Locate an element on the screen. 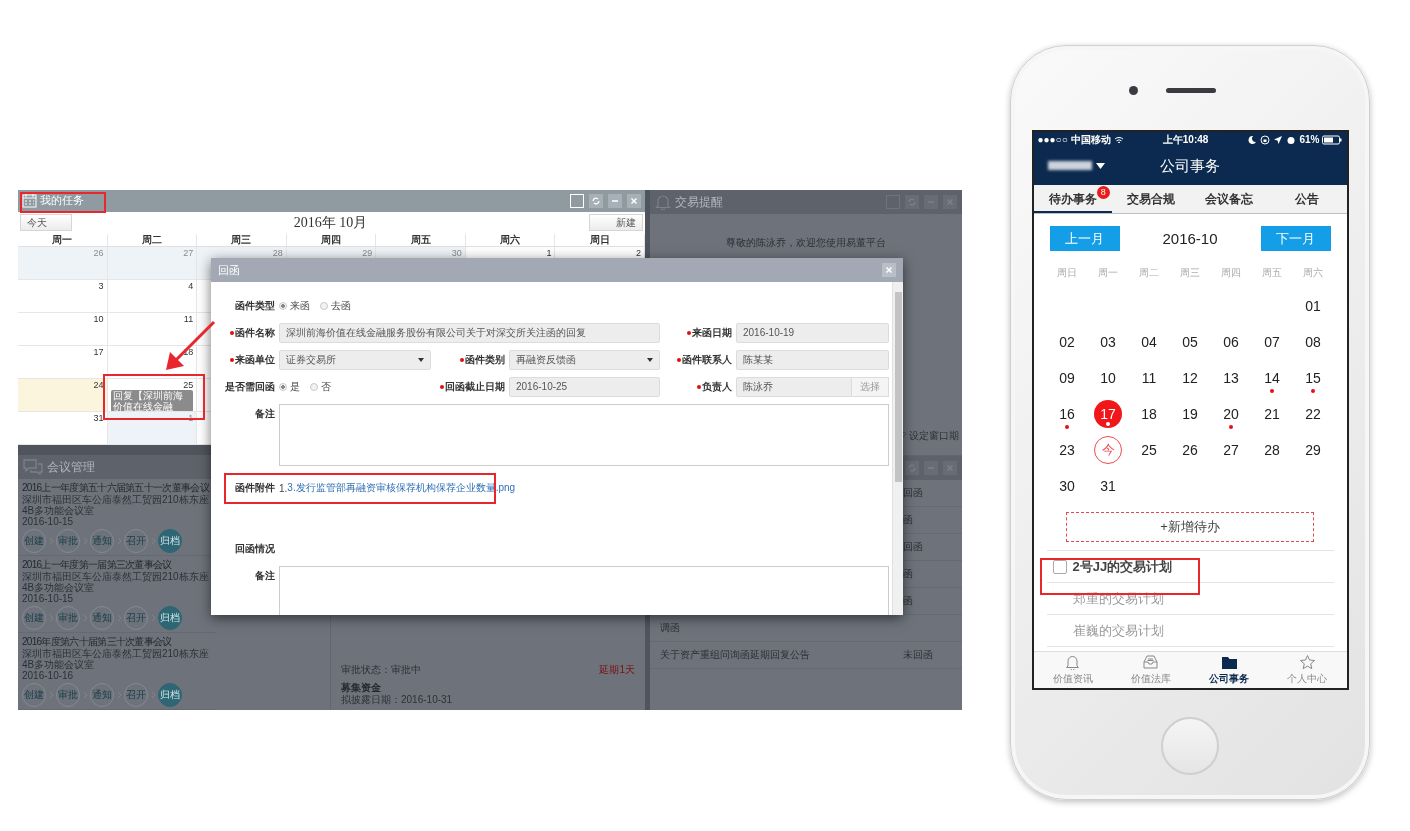 Image resolution: width=1410 pixels, height=831 pixels. calendar-day: 08 is located at coordinates (1313, 342).